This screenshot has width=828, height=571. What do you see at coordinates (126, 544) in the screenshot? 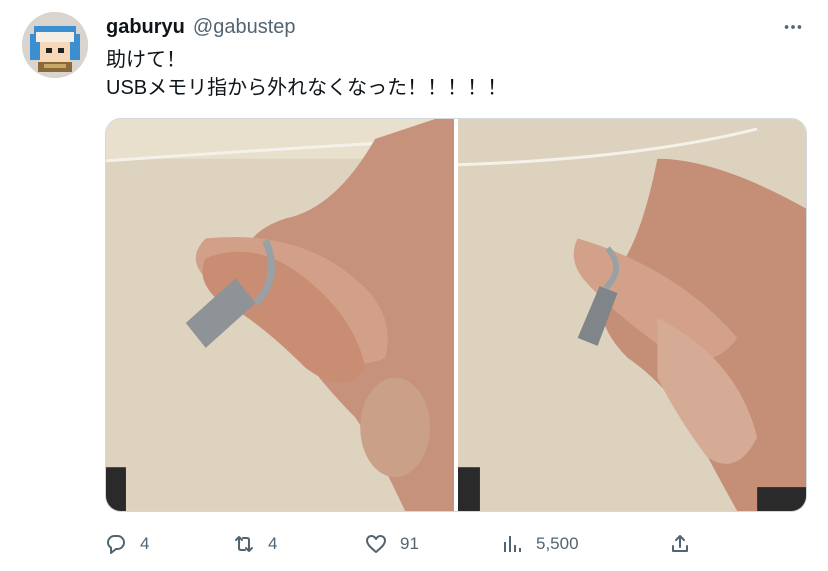
I see `reply-button: 4` at bounding box center [126, 544].